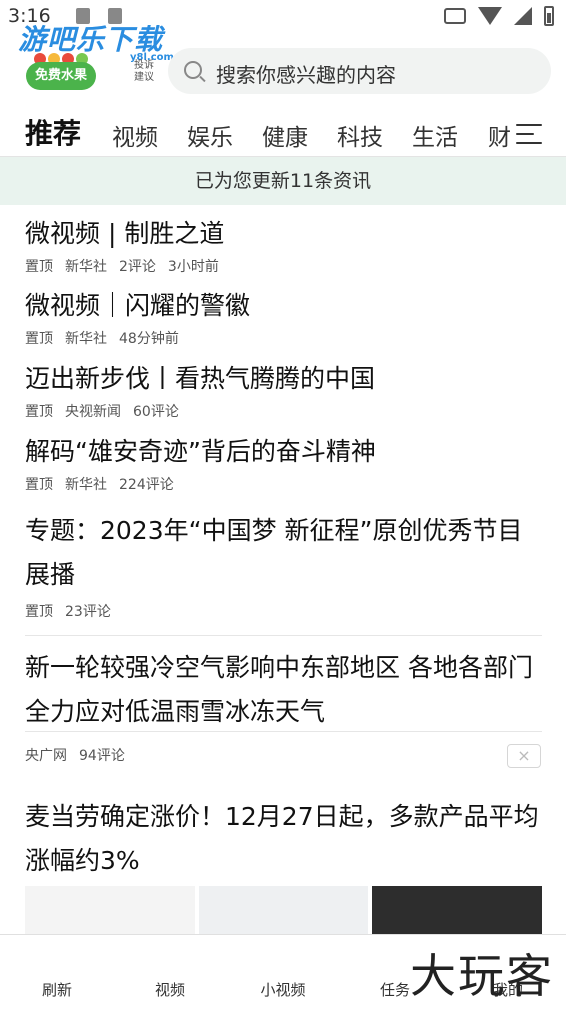  I want to click on news-thumbnails, so click(284, 911).